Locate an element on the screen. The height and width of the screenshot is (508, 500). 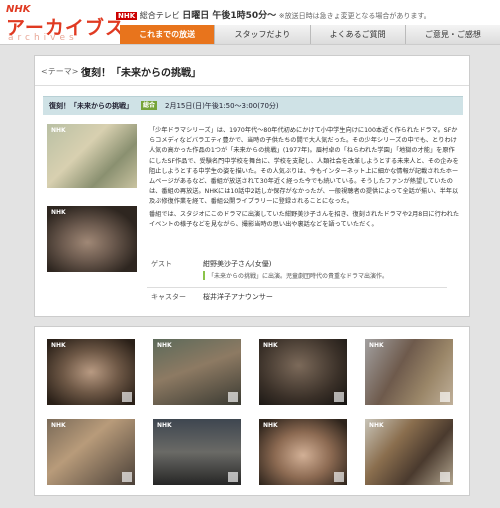
divider is located at coordinates (252, 85).